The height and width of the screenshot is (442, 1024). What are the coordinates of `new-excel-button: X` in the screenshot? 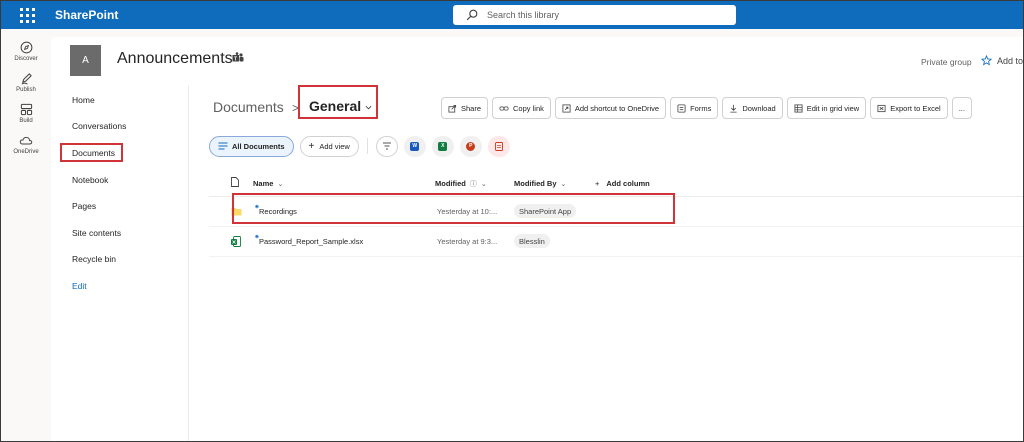 It's located at (442, 146).